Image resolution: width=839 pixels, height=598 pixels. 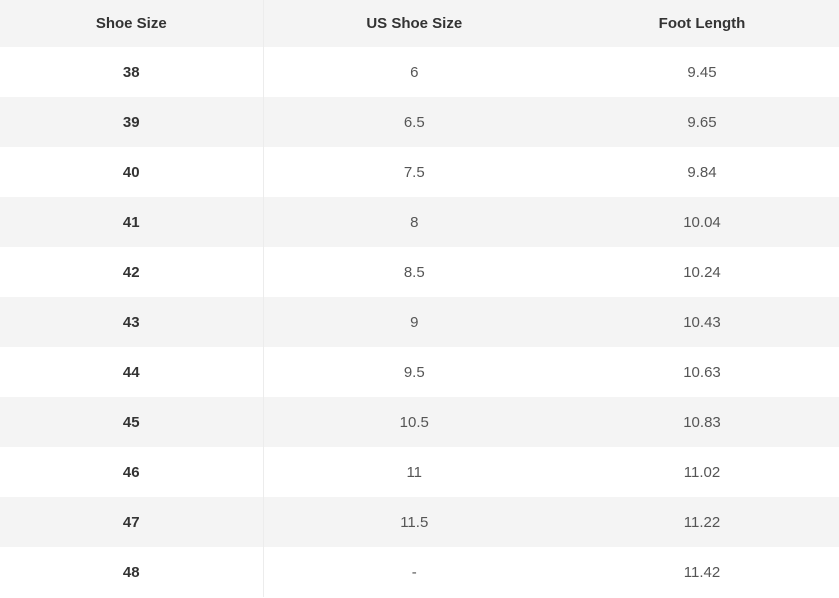 I want to click on table-header: Shoe Size US Shoe Size Foot Length, so click(x=419, y=23).